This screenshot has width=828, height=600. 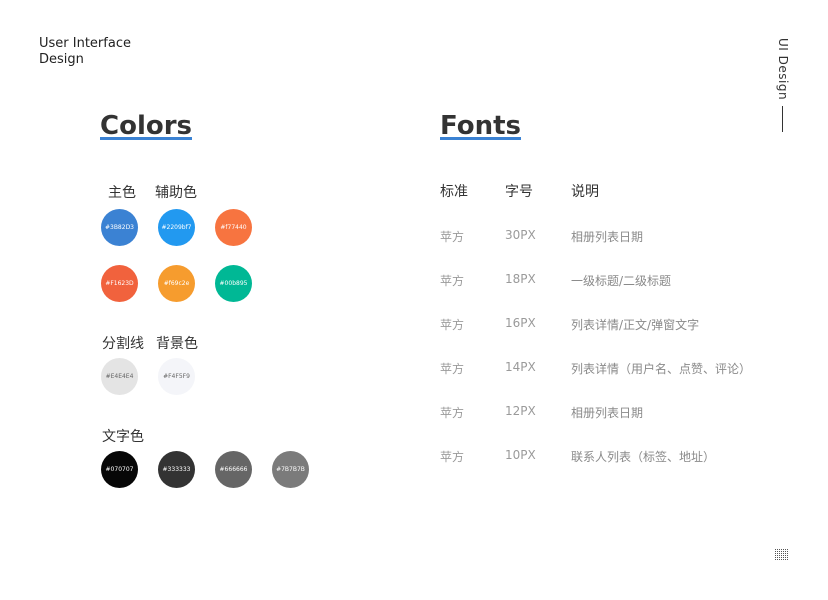 I want to click on color-swatch-hex: #2209bf7, so click(x=176, y=227).